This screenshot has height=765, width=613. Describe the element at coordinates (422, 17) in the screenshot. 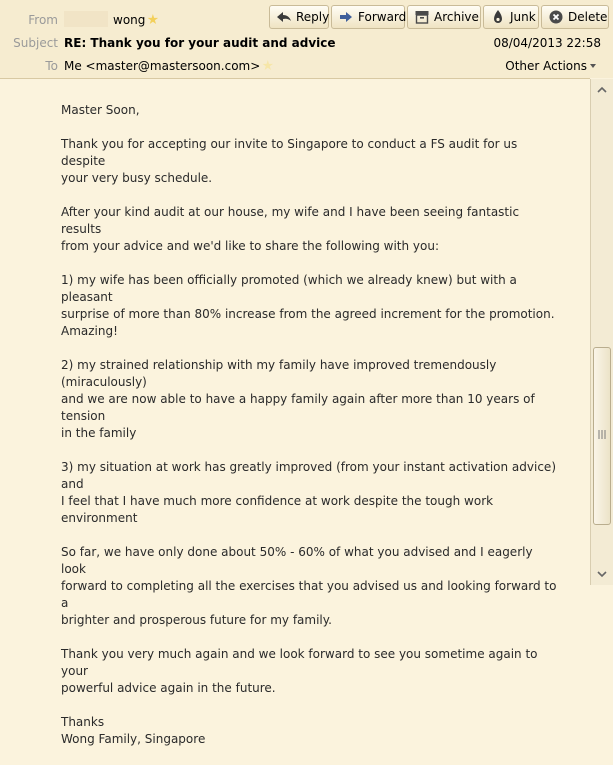

I see `archive-box-icon` at that location.